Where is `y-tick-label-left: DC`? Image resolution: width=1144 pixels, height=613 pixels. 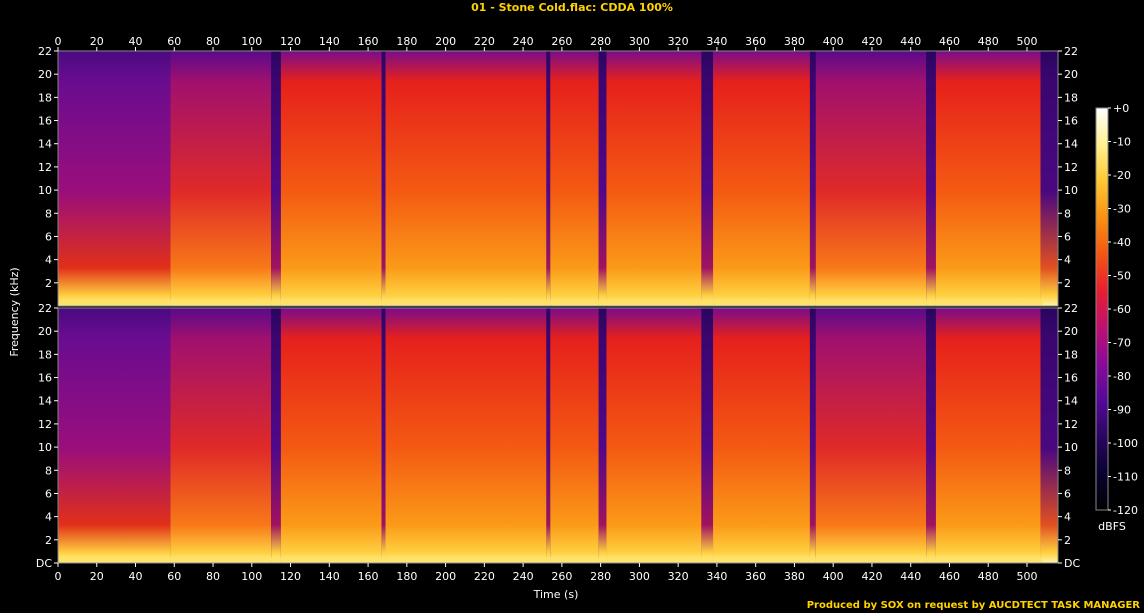
y-tick-label-left: DC is located at coordinates (44, 563).